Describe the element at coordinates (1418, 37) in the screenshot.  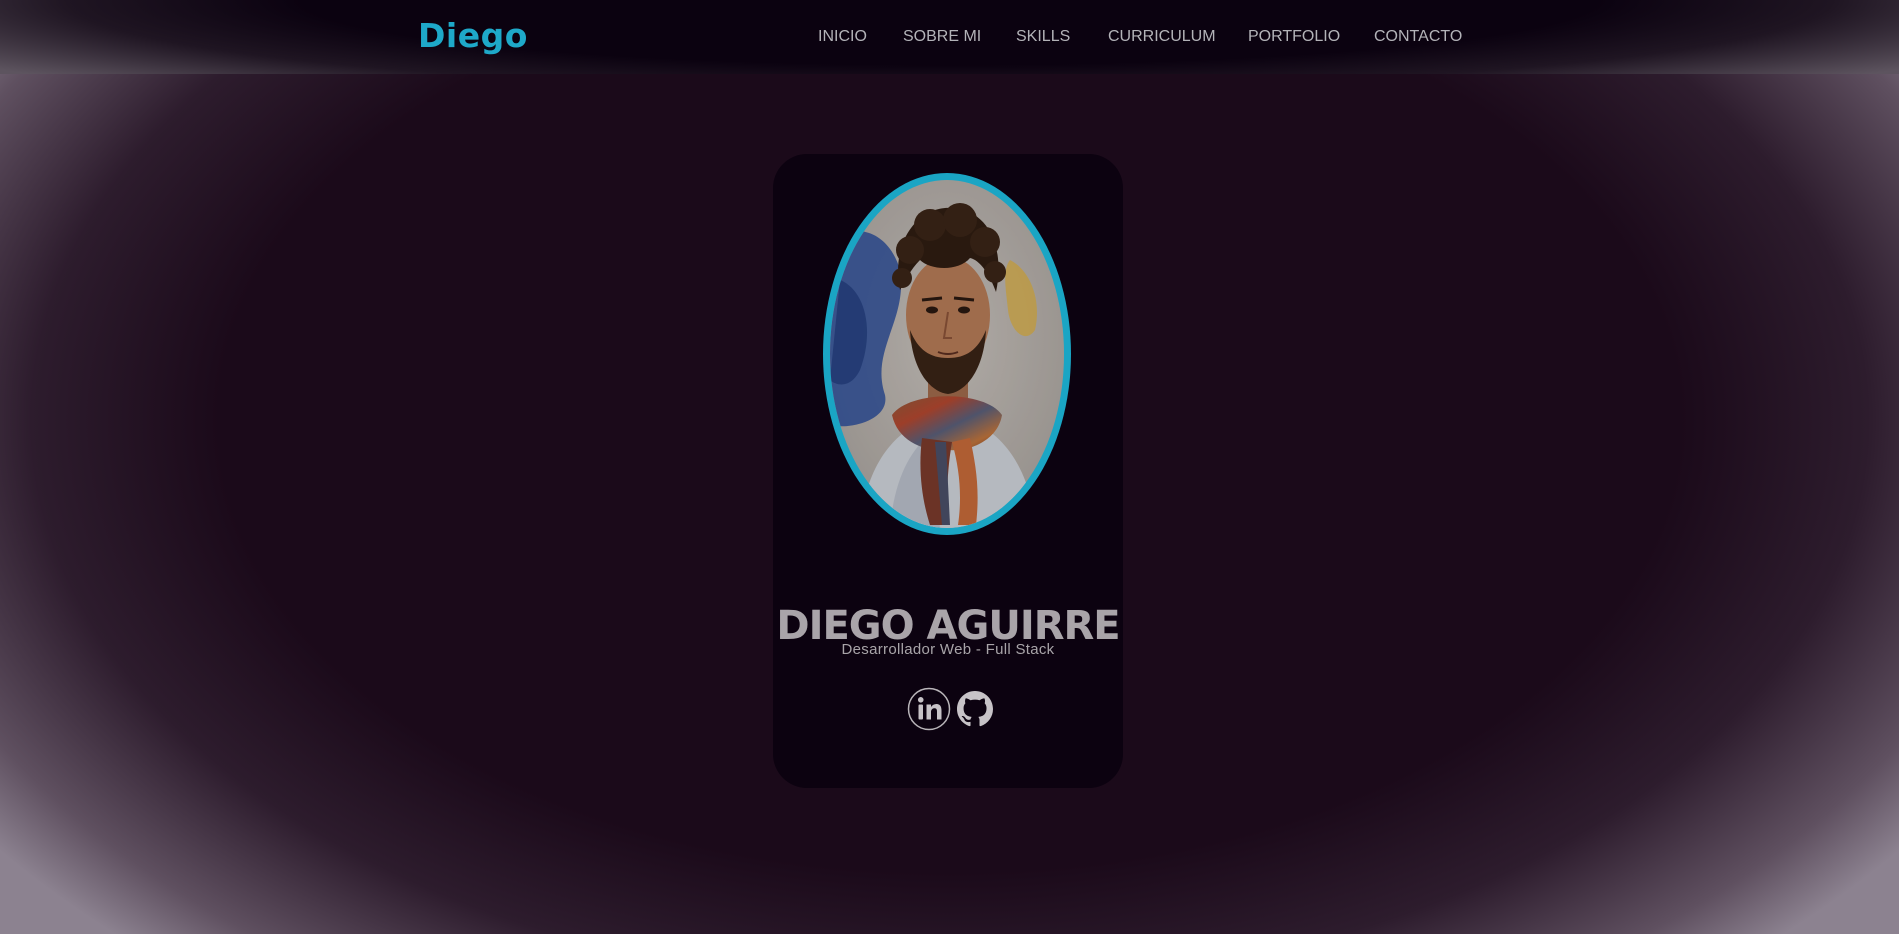
I see `nav-link-contacto: CONTACTO` at that location.